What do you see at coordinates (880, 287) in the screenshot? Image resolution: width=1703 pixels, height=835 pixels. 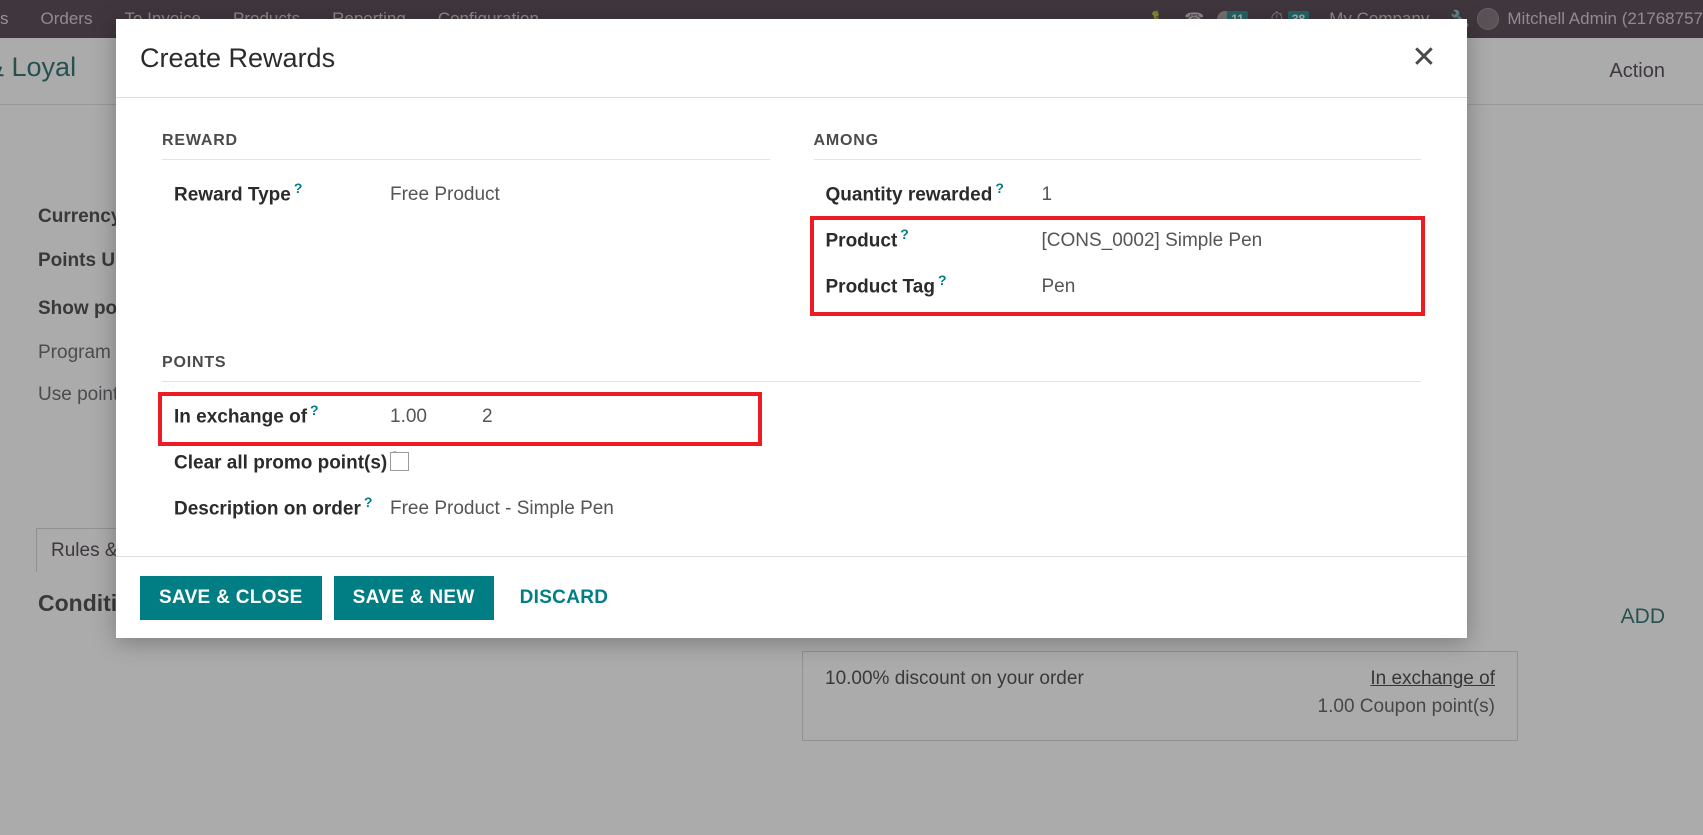 I see `label-product-tag-text: Product Tag` at bounding box center [880, 287].